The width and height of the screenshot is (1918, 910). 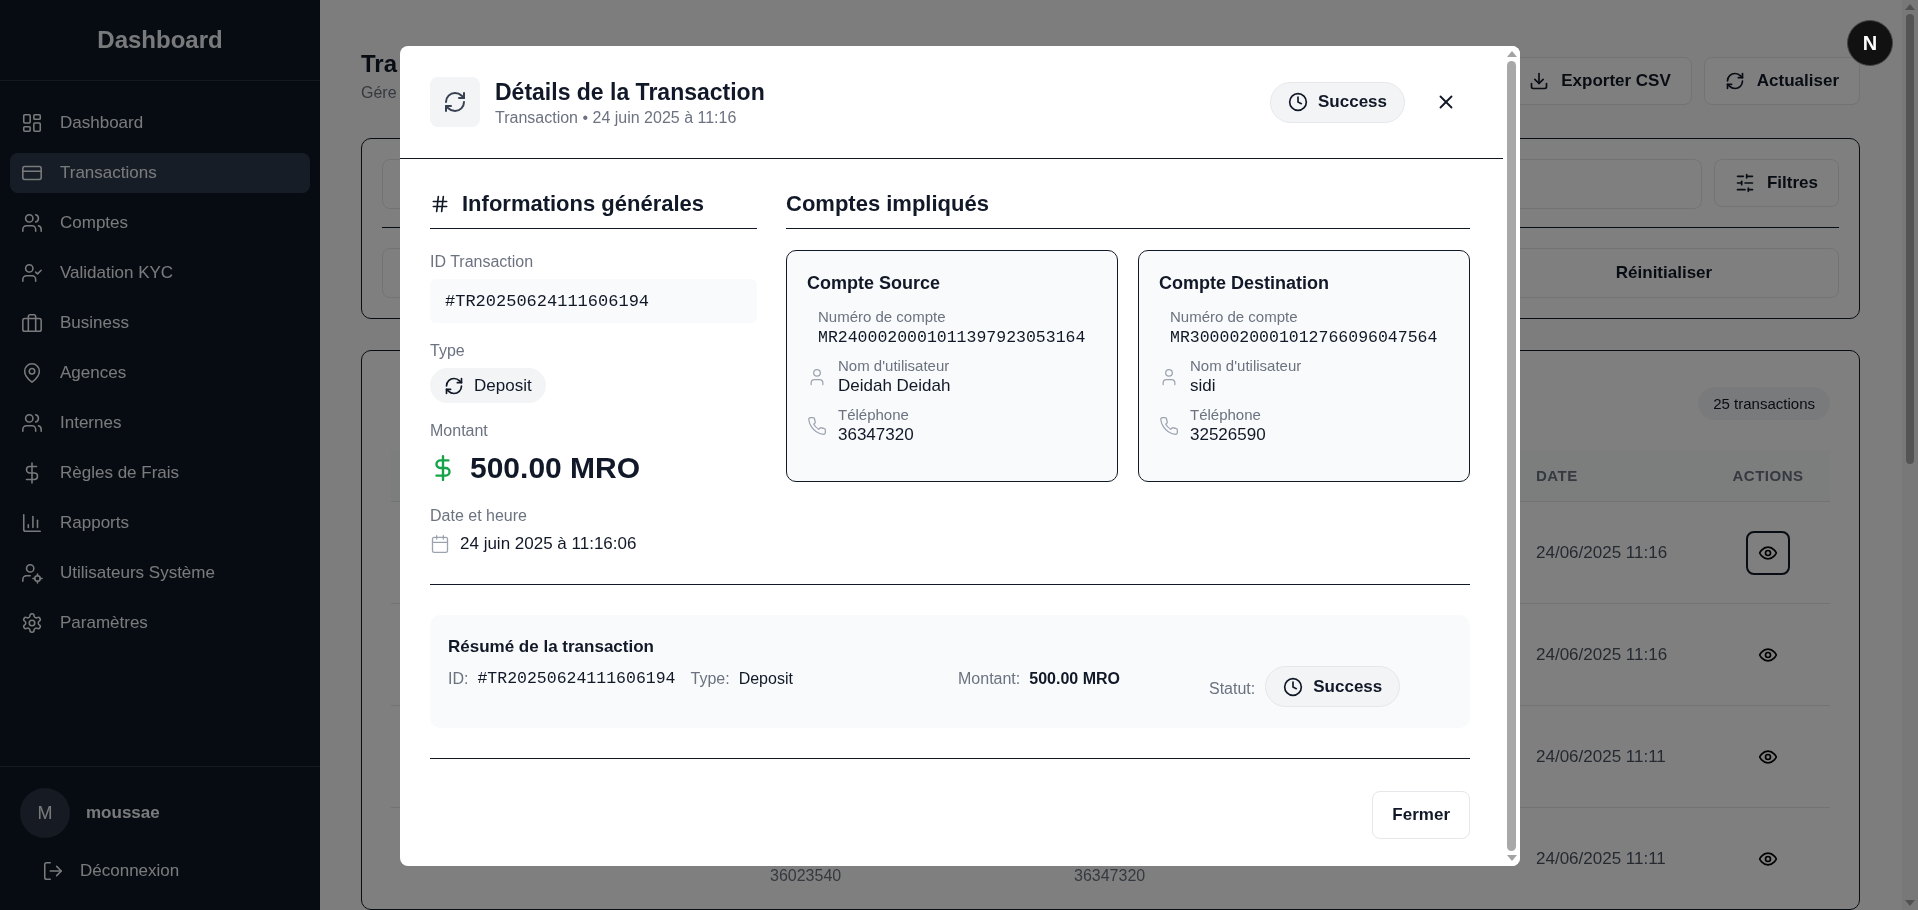 I want to click on summary-title: Résumé de la transaction, so click(x=551, y=647).